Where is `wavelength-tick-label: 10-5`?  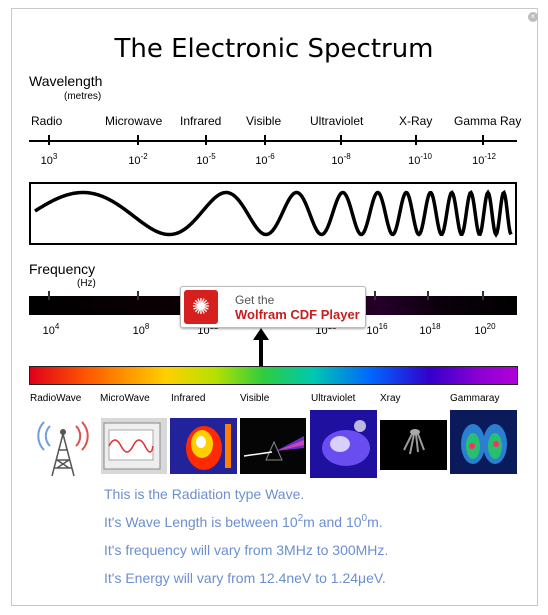
wavelength-tick-label: 10-5 is located at coordinates (206, 159).